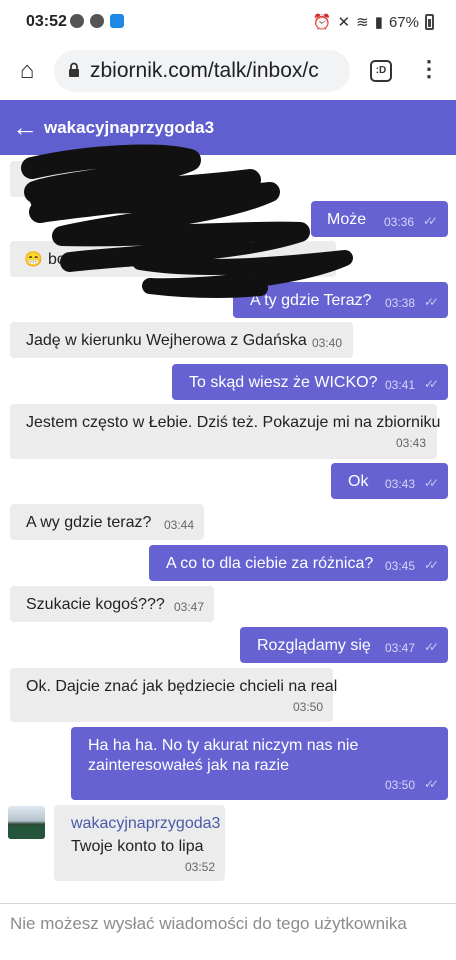 This screenshot has width=456, height=960. What do you see at coordinates (400, 385) in the screenshot?
I see `message-time: 03:41` at bounding box center [400, 385].